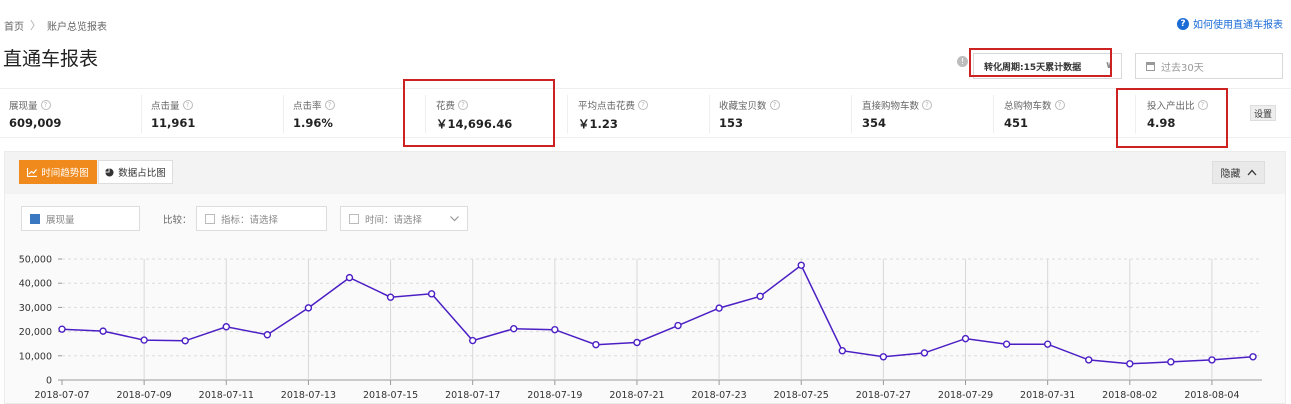  What do you see at coordinates (1182, 68) in the screenshot?
I see `date-range-value: 过去30天` at bounding box center [1182, 68].